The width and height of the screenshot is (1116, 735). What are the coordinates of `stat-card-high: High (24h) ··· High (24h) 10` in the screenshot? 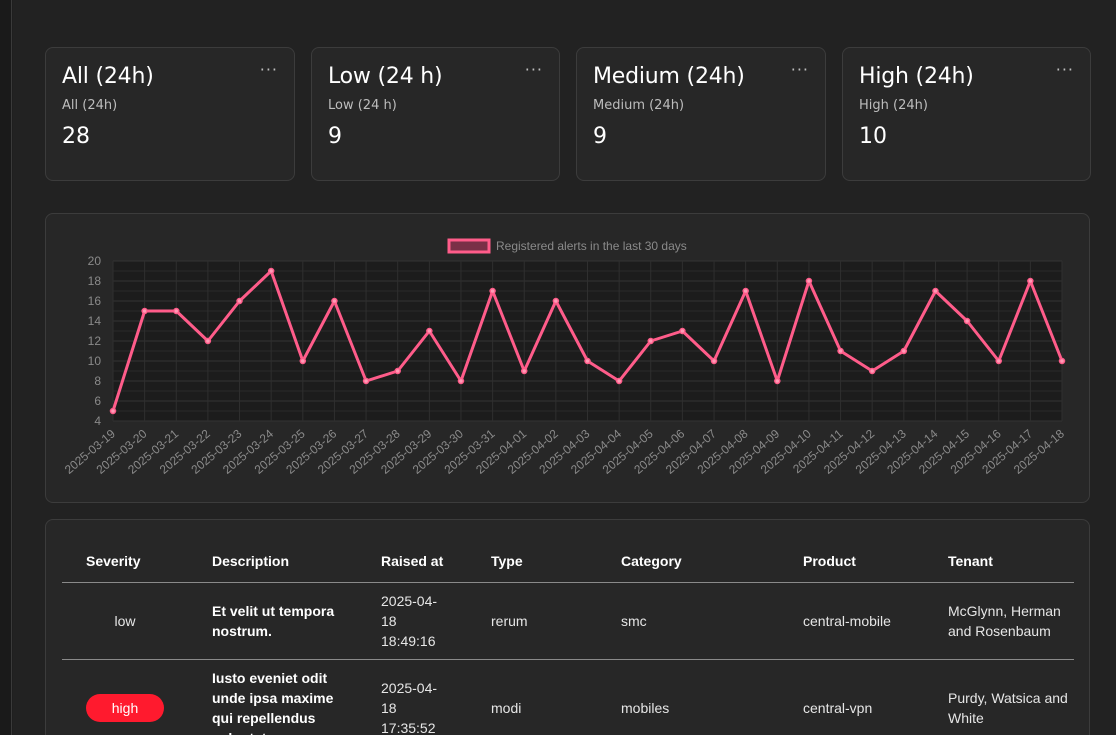 It's located at (966, 114).